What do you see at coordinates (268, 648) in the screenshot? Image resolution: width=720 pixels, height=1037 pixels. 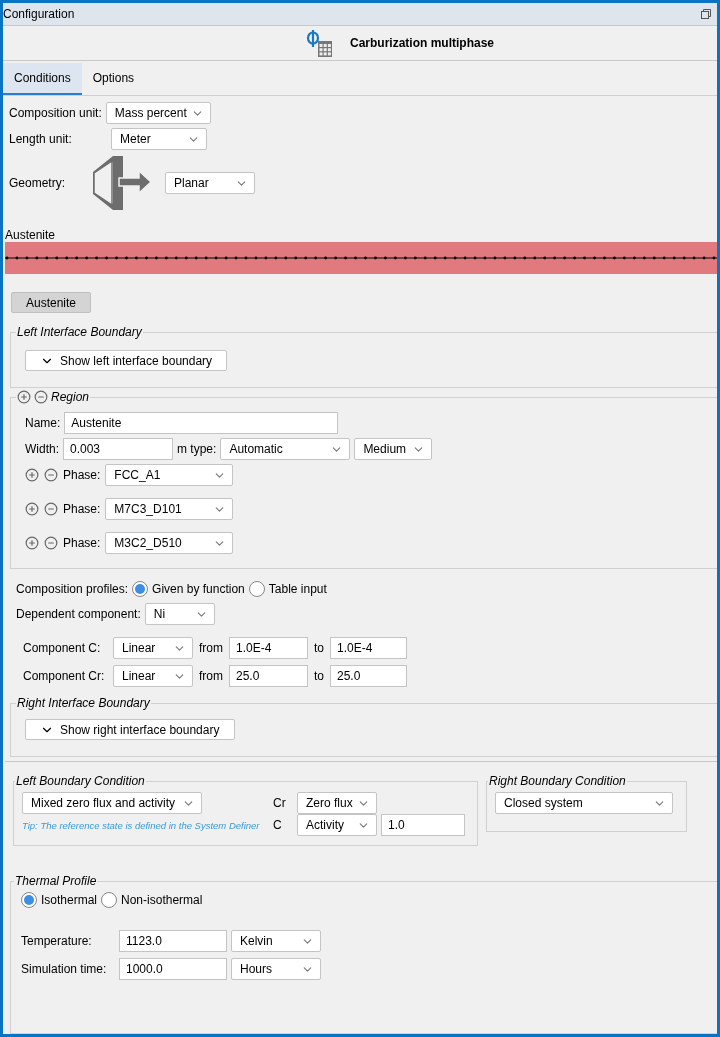 I see `from-field: 1.0E-4` at bounding box center [268, 648].